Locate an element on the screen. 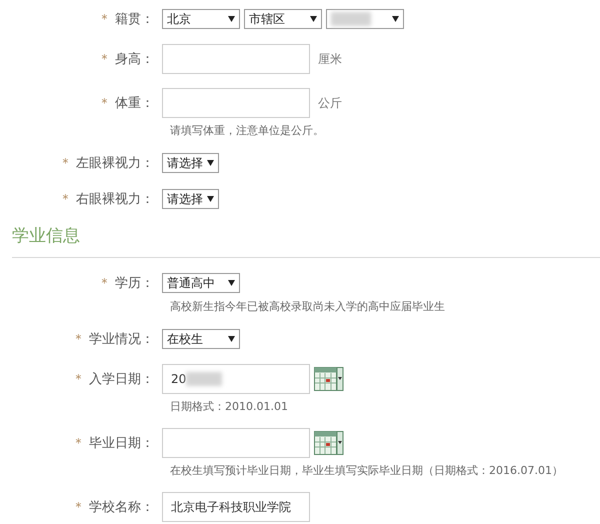  hint-text: 日期格式：2010.01.01 is located at coordinates (229, 406).